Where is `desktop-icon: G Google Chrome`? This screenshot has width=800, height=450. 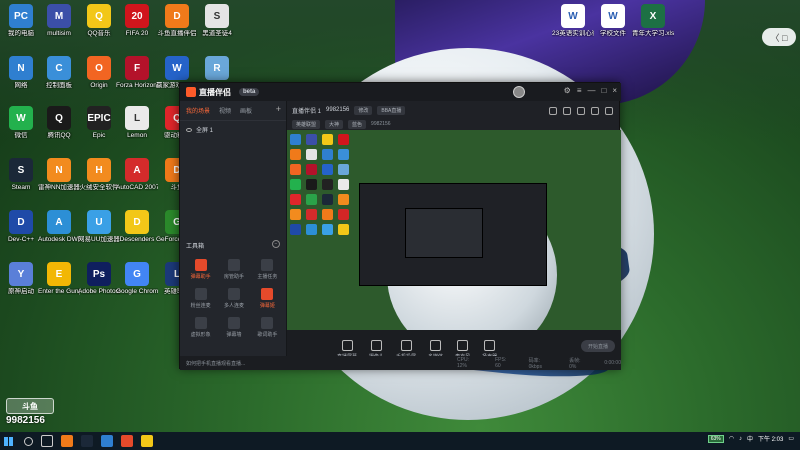
desktop-icon: G Google Chrome is located at coordinates (137, 278).